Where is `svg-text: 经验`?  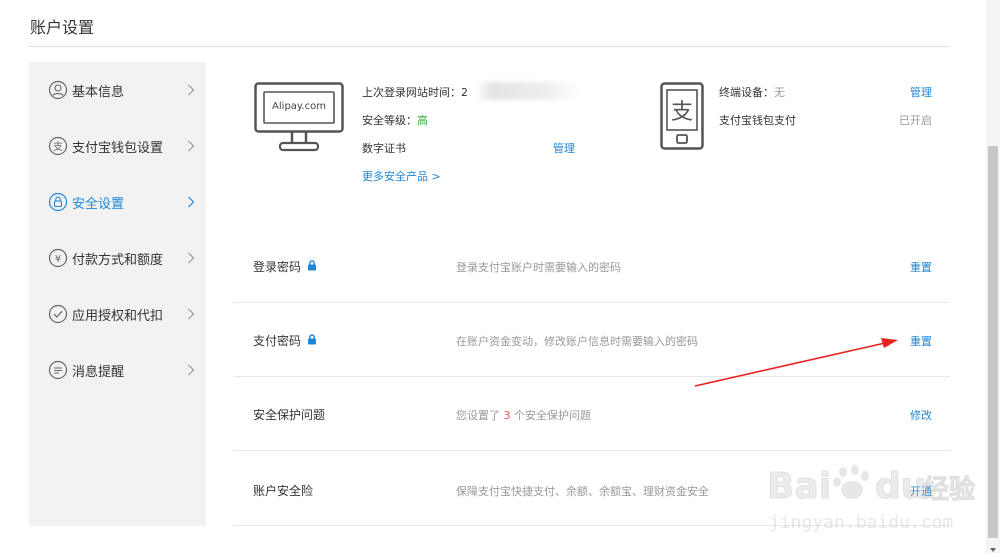 svg-text: 经验 is located at coordinates (949, 489).